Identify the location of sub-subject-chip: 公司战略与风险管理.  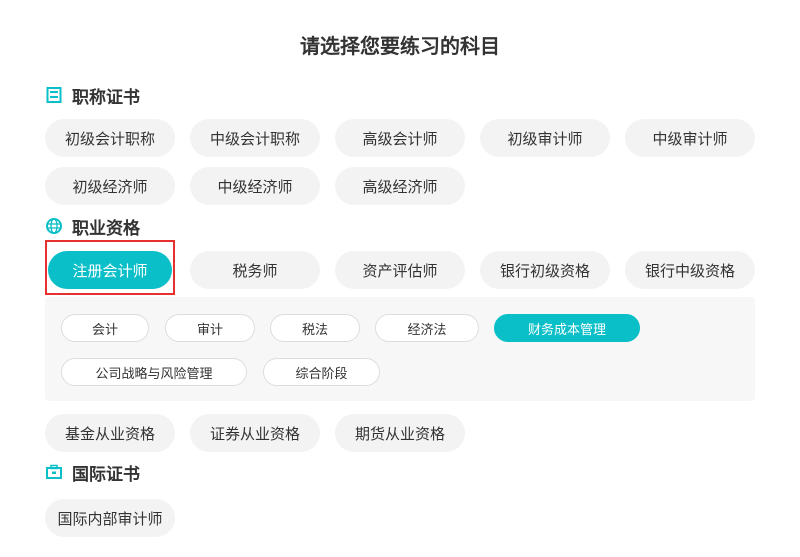
(154, 372).